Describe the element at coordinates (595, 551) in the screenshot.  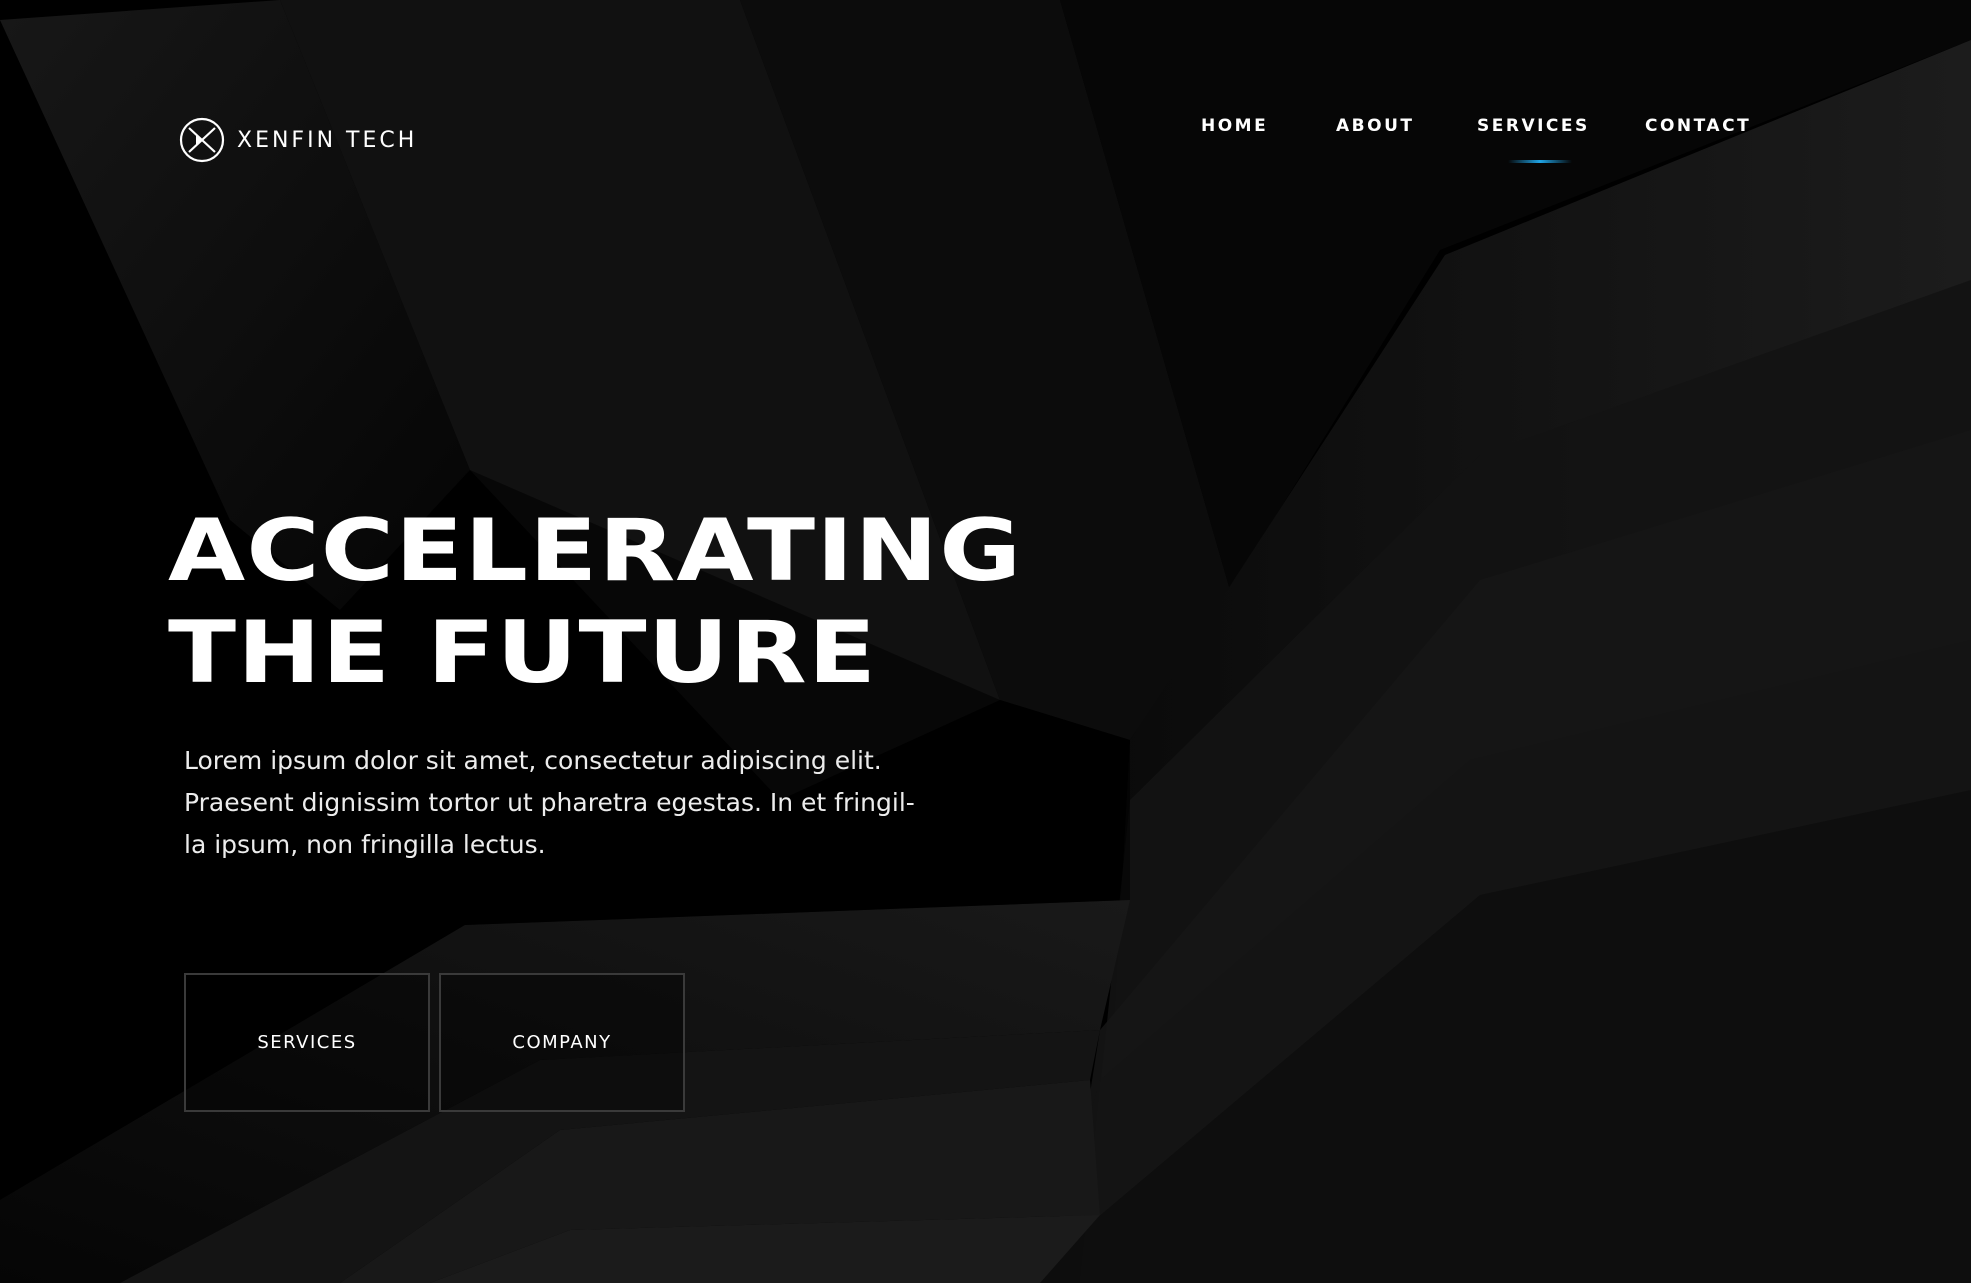
I see `hero-title-line: ACCELERATING` at that location.